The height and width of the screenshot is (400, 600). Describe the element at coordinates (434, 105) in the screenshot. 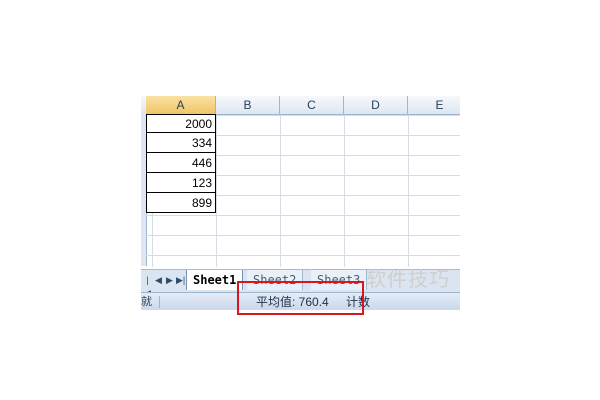

I see `column-header-e: E` at that location.